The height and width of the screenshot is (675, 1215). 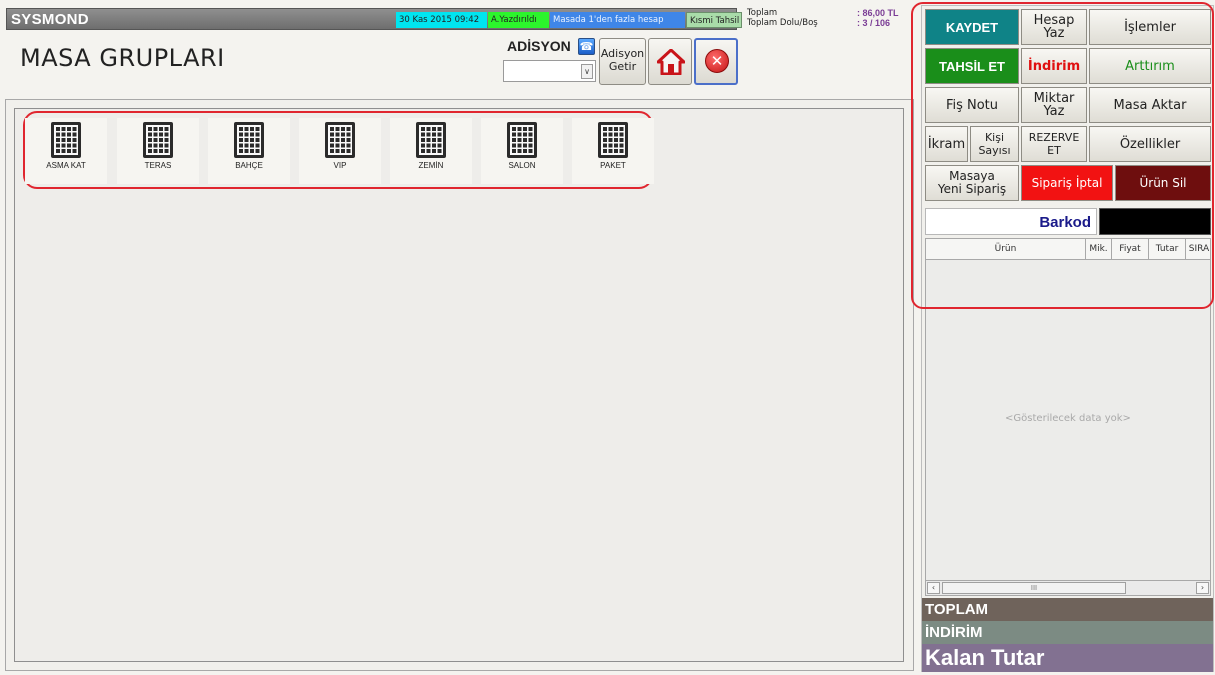 What do you see at coordinates (549, 71) in the screenshot?
I see `adisyon-select: ∨` at bounding box center [549, 71].